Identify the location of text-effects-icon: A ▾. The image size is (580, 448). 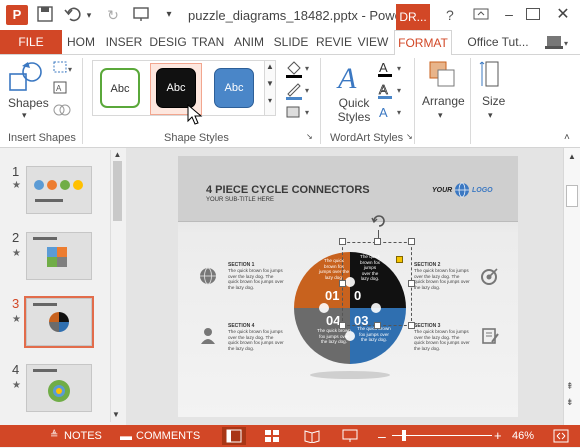
(391, 113).